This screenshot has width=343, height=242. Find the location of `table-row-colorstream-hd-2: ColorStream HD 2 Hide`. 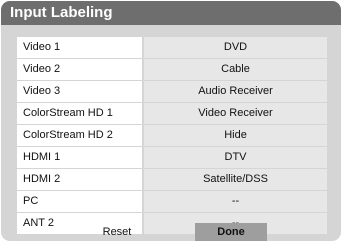

table-row-colorstream-hd-2: ColorStream HD 2 Hide is located at coordinates (172, 135).